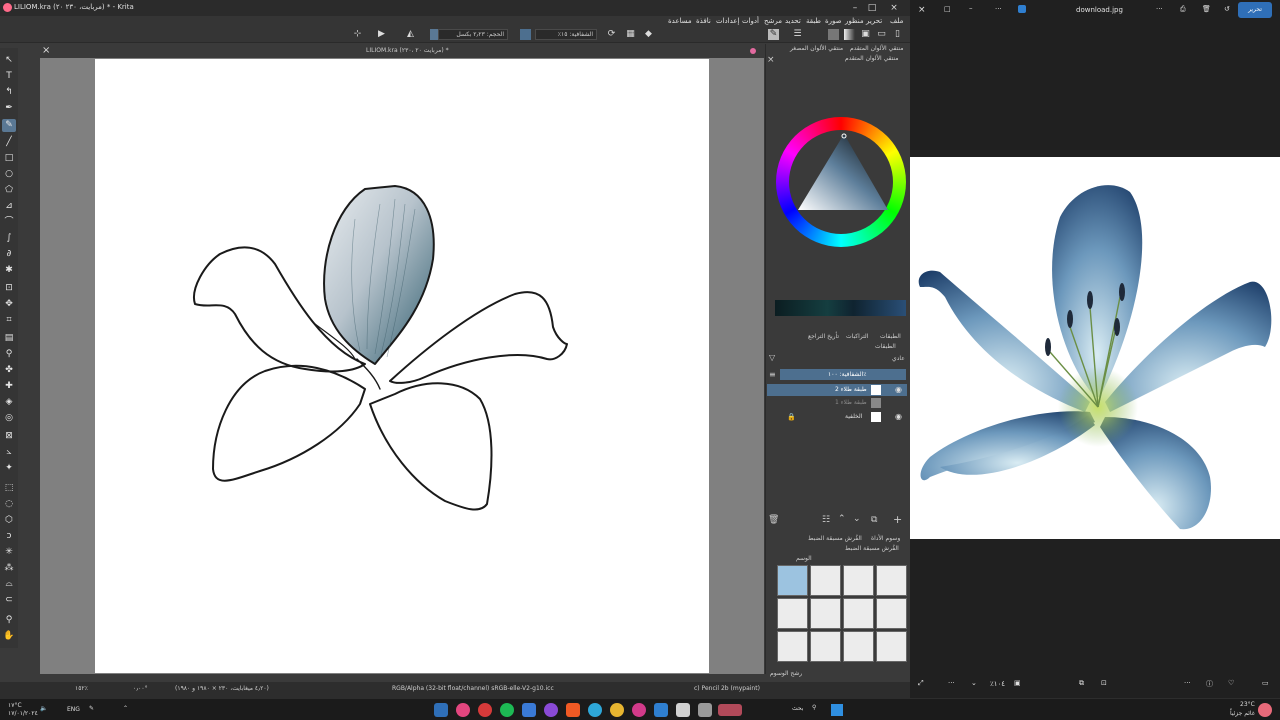 This screenshot has width=1280, height=720. What do you see at coordinates (1206, 9) in the screenshot?
I see `delete-icon: 🗑` at bounding box center [1206, 9].